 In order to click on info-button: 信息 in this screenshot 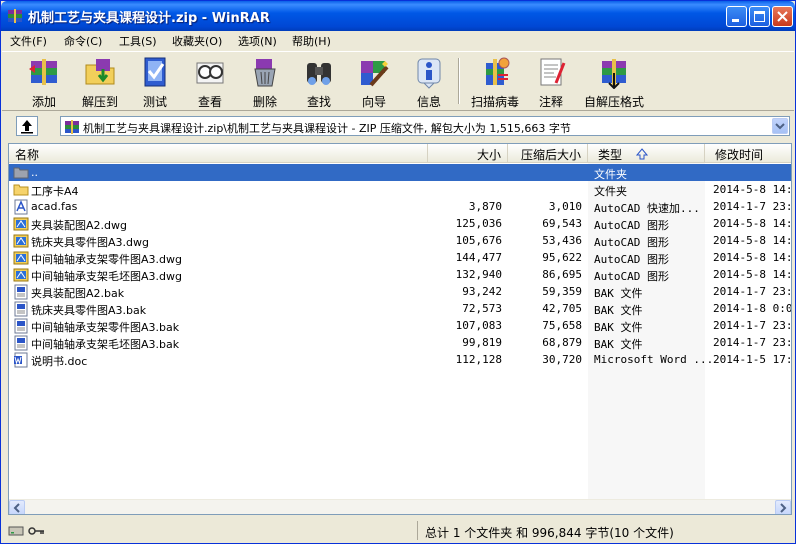, I will do `click(429, 82)`.